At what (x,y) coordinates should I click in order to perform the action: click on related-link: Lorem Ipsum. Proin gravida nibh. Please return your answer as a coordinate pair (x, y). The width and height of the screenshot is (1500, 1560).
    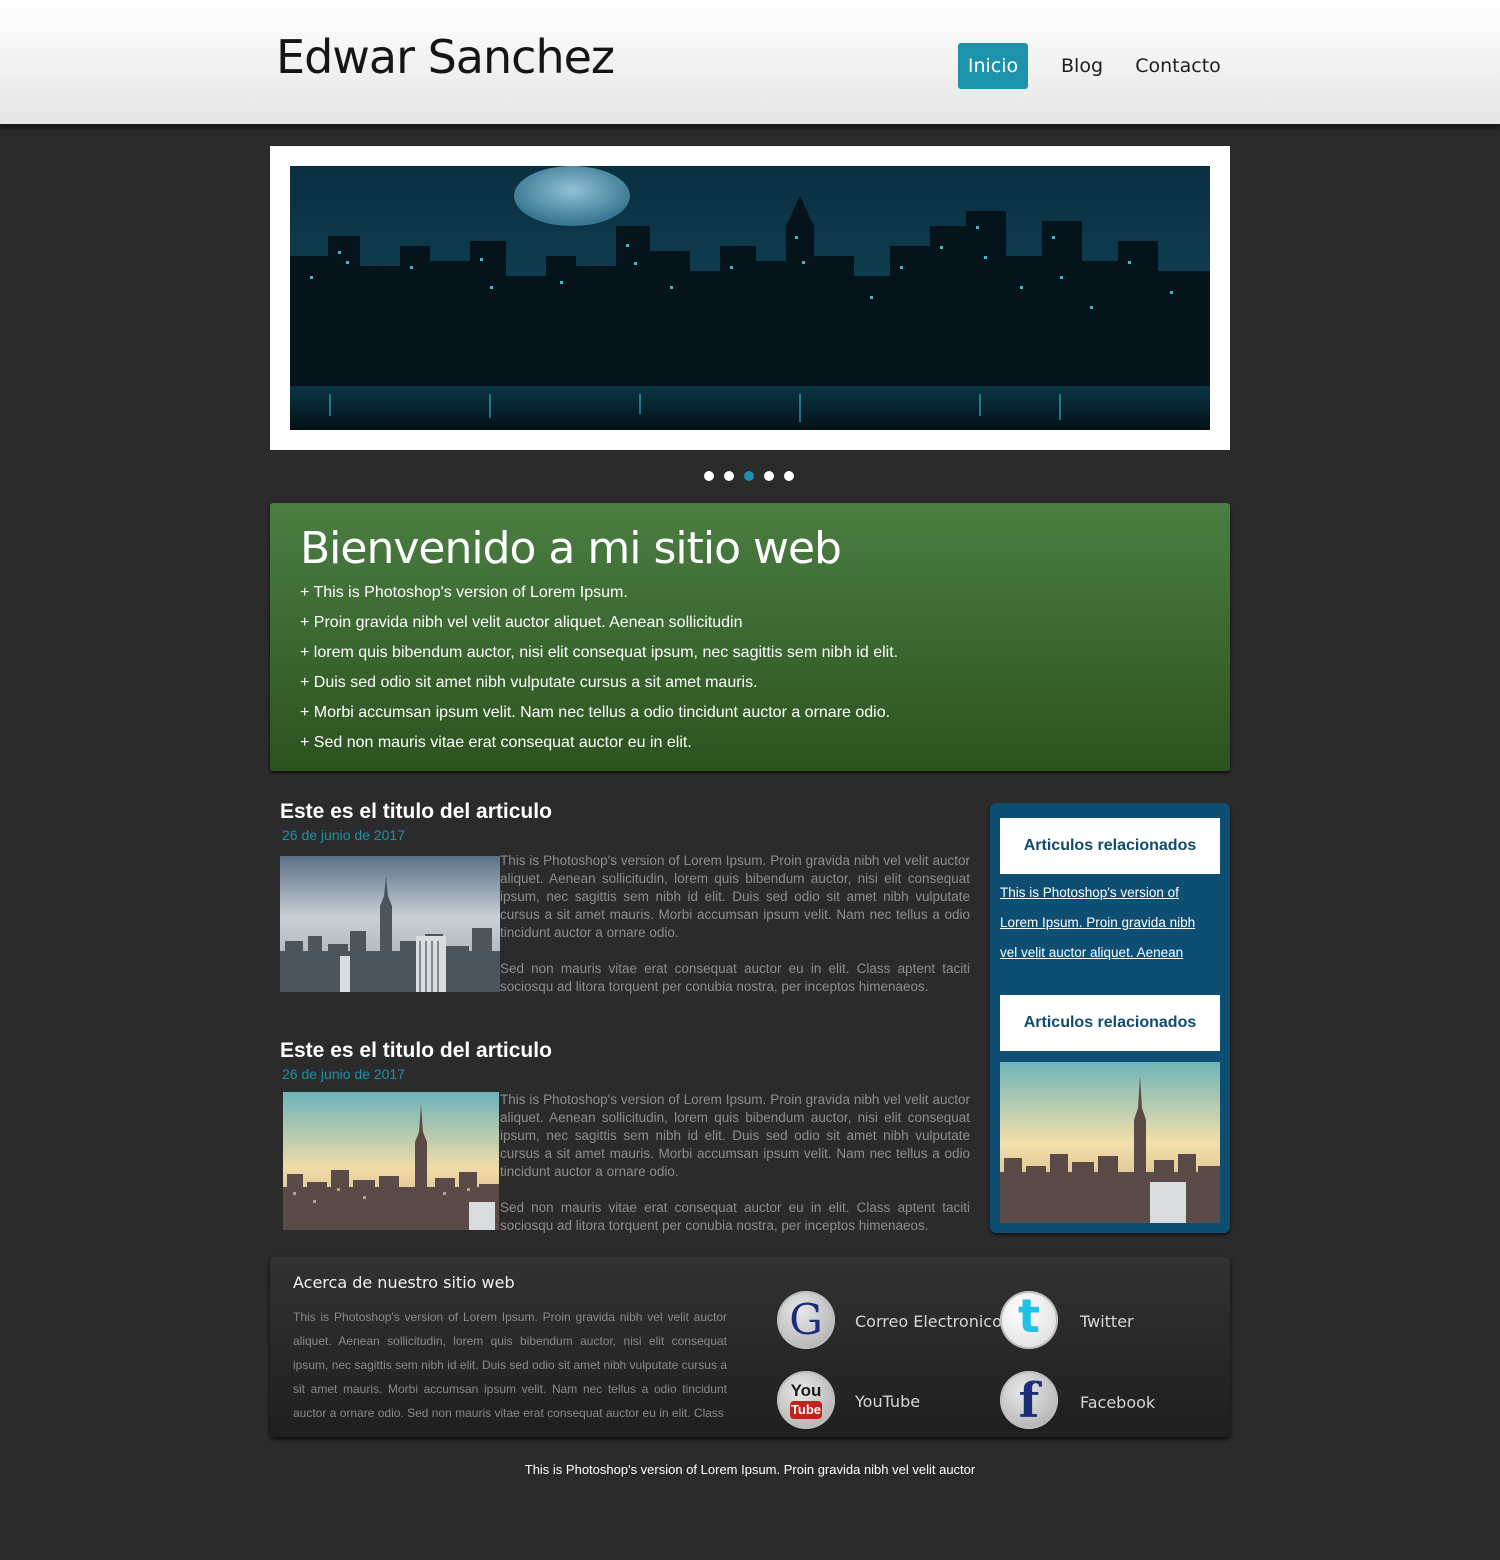
    Looking at the image, I should click on (1097, 922).